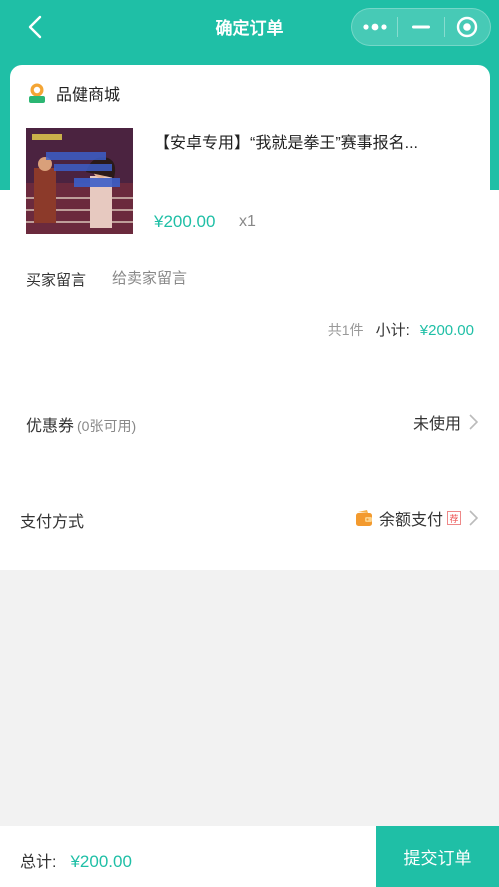  I want to click on payment-method-value: 余额支付, so click(410, 520).